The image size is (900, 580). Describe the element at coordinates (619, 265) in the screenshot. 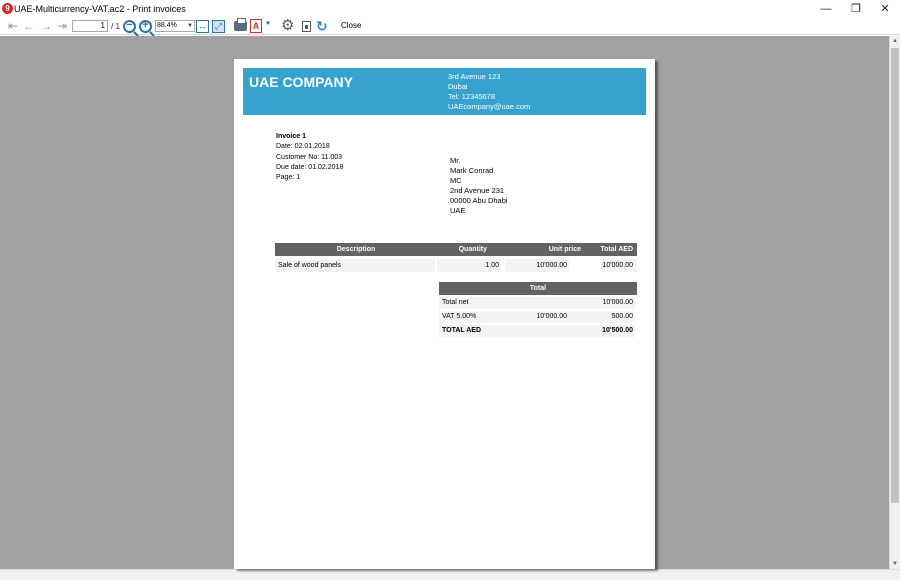

I see `row-total: 10'000.00` at that location.